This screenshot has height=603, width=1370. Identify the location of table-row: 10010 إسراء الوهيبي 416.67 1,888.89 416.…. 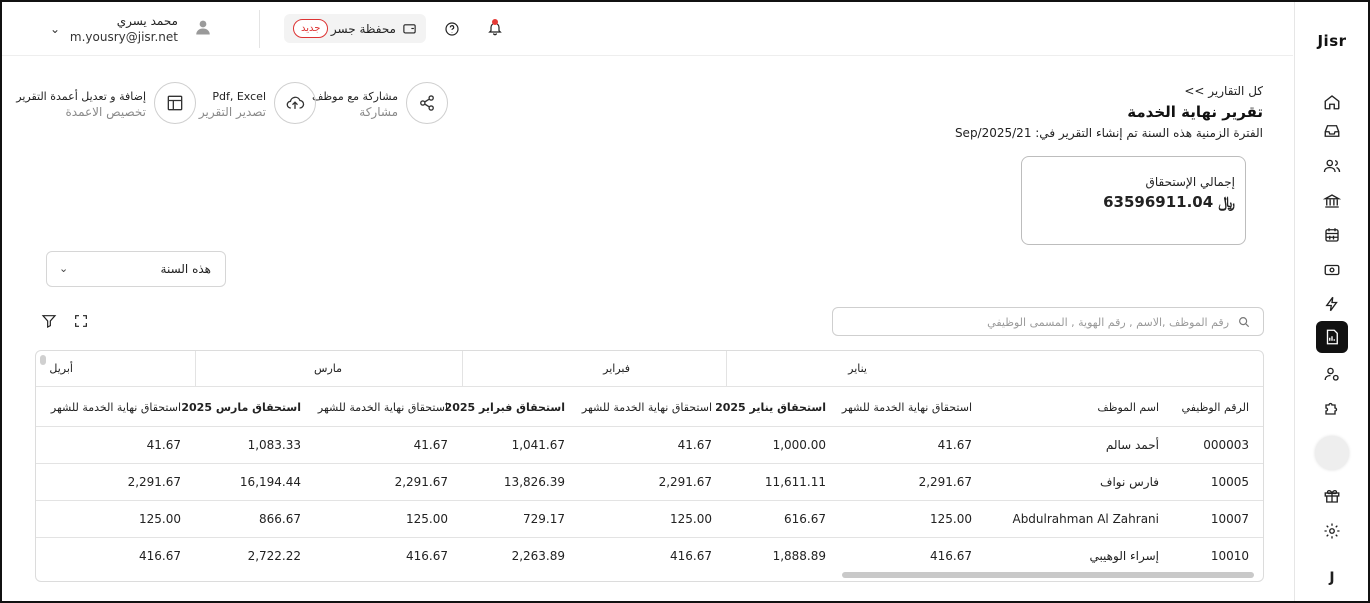
(649, 556).